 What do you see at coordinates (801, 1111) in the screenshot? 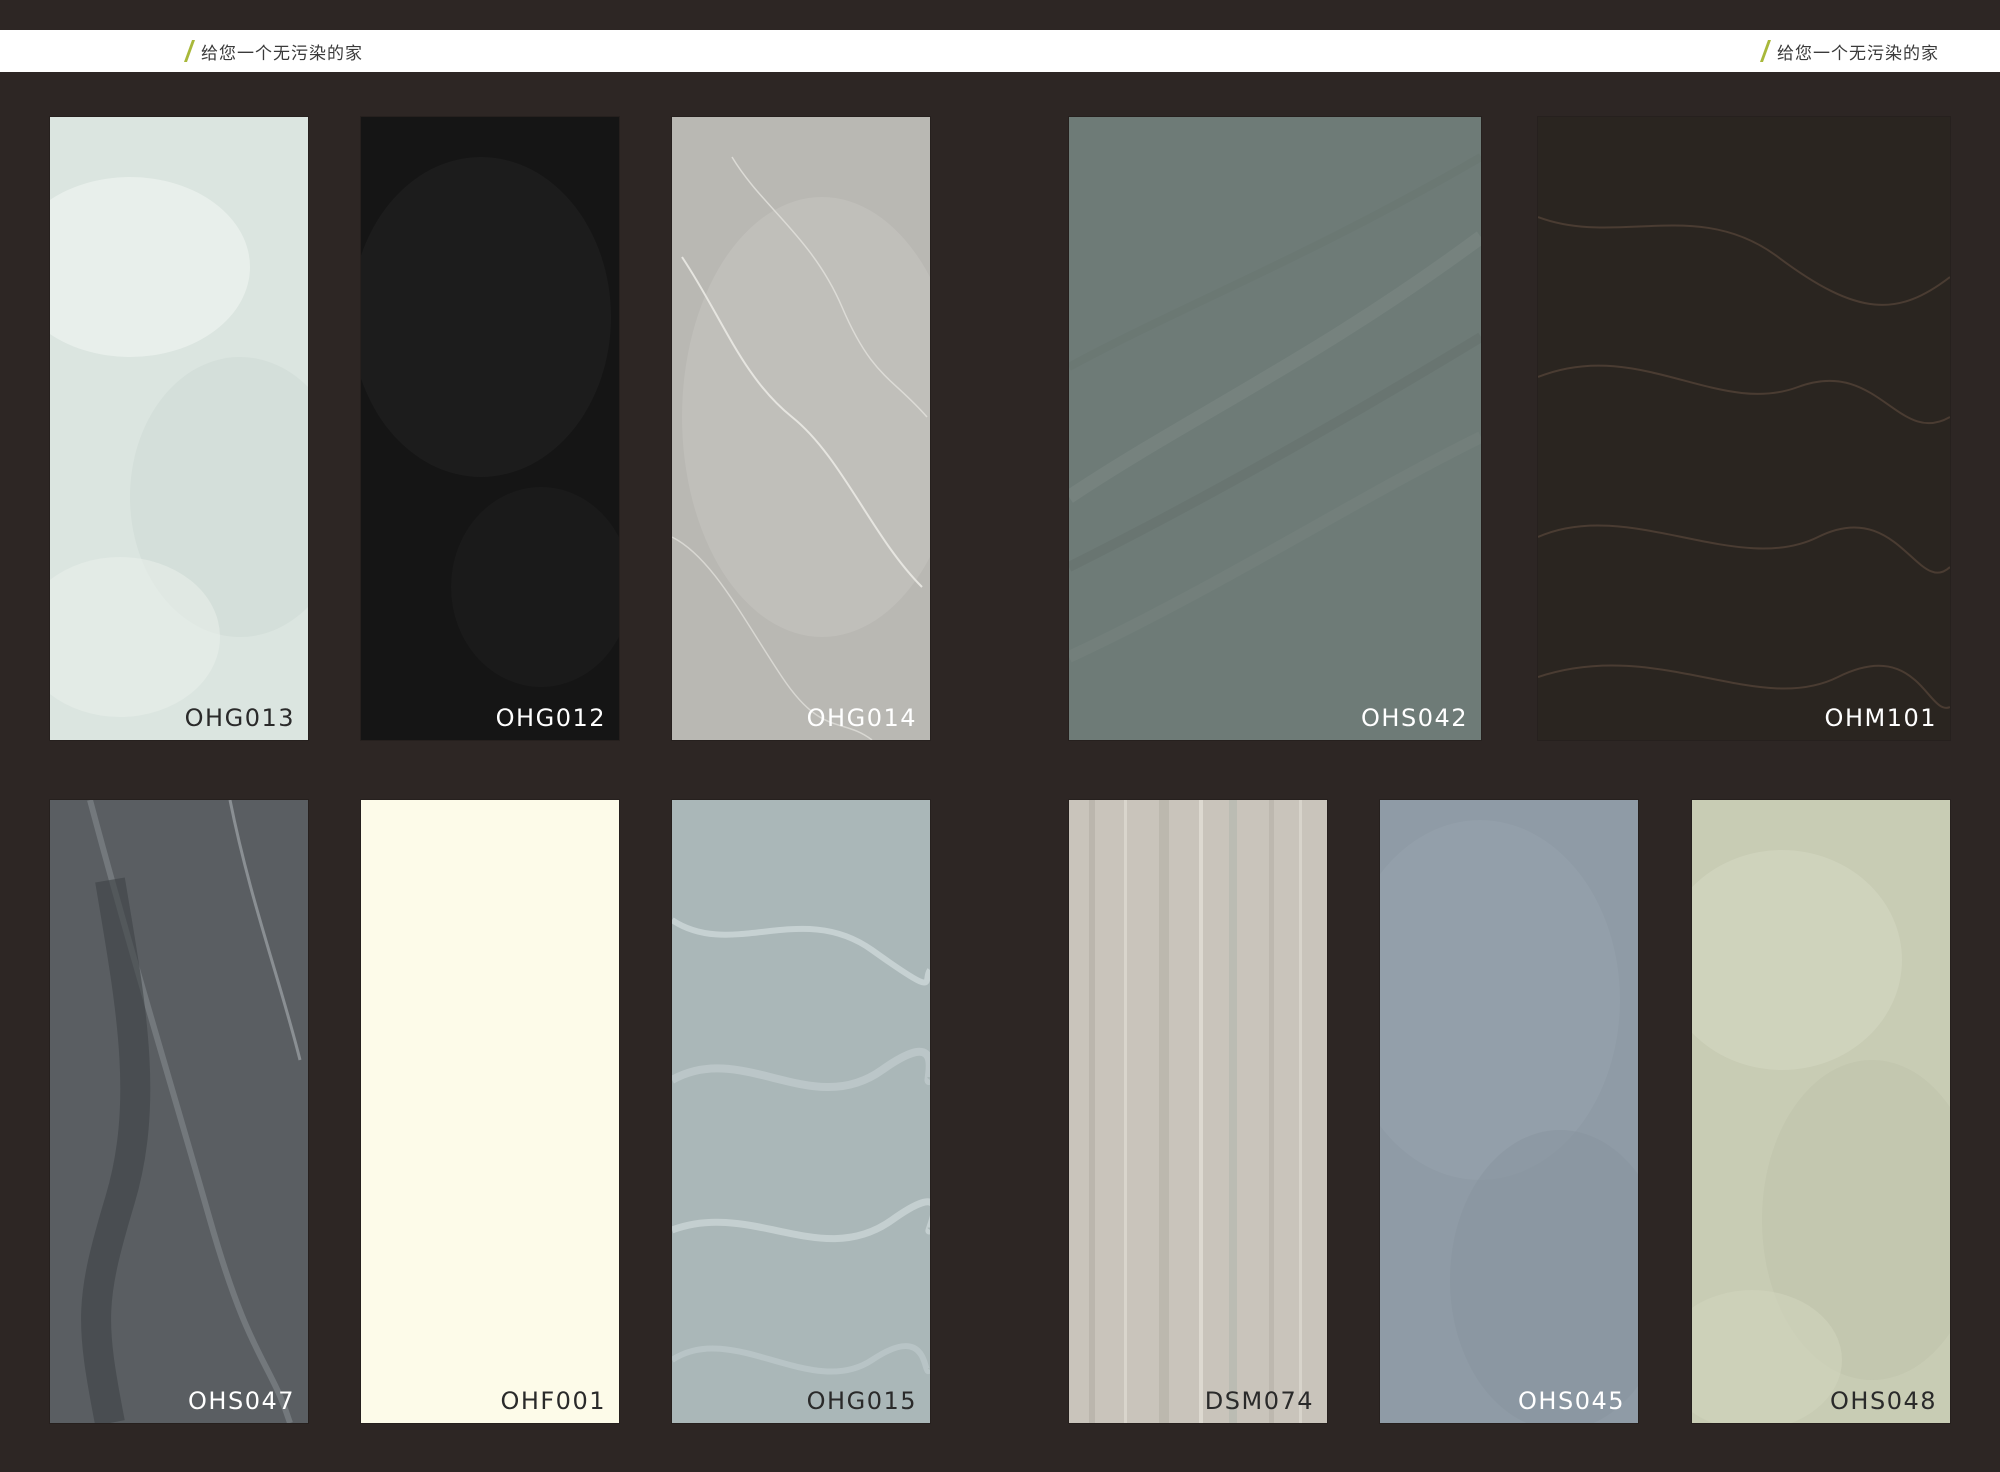
I see `swatch-ohg015: OHG015` at bounding box center [801, 1111].